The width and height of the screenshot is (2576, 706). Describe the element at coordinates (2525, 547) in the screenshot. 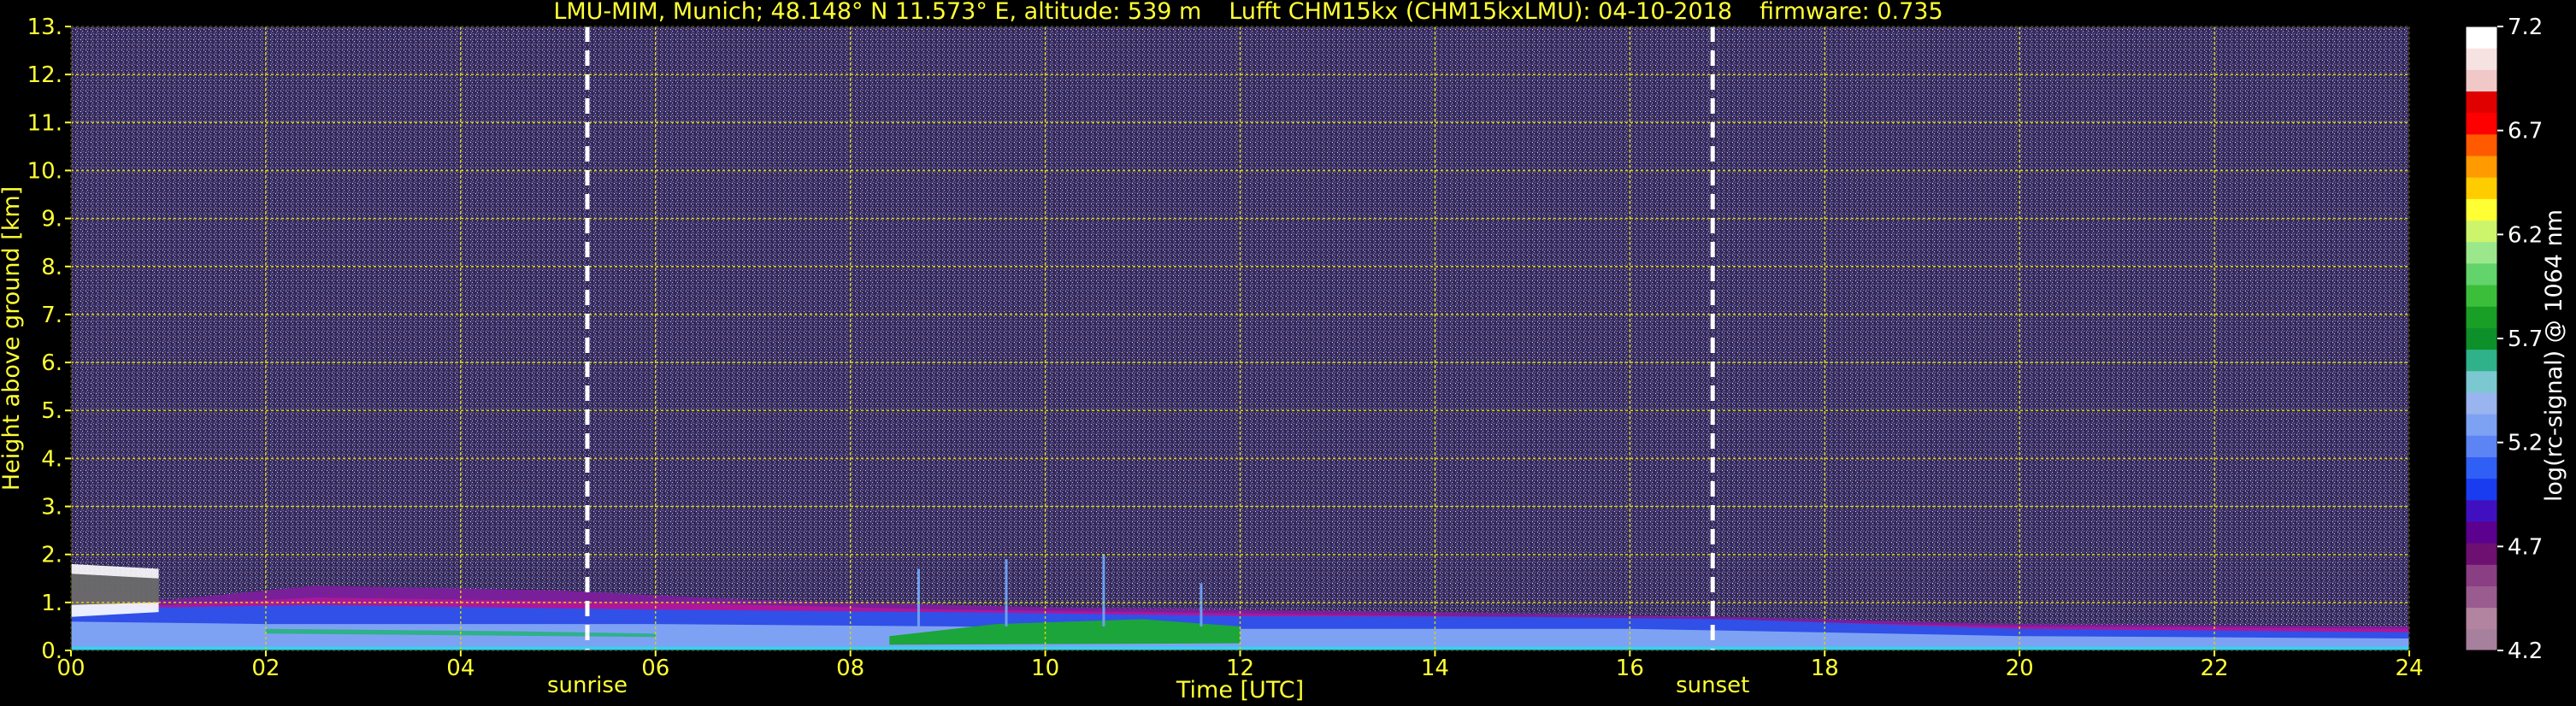

I see `colorbar-tick-label: 4.7` at that location.